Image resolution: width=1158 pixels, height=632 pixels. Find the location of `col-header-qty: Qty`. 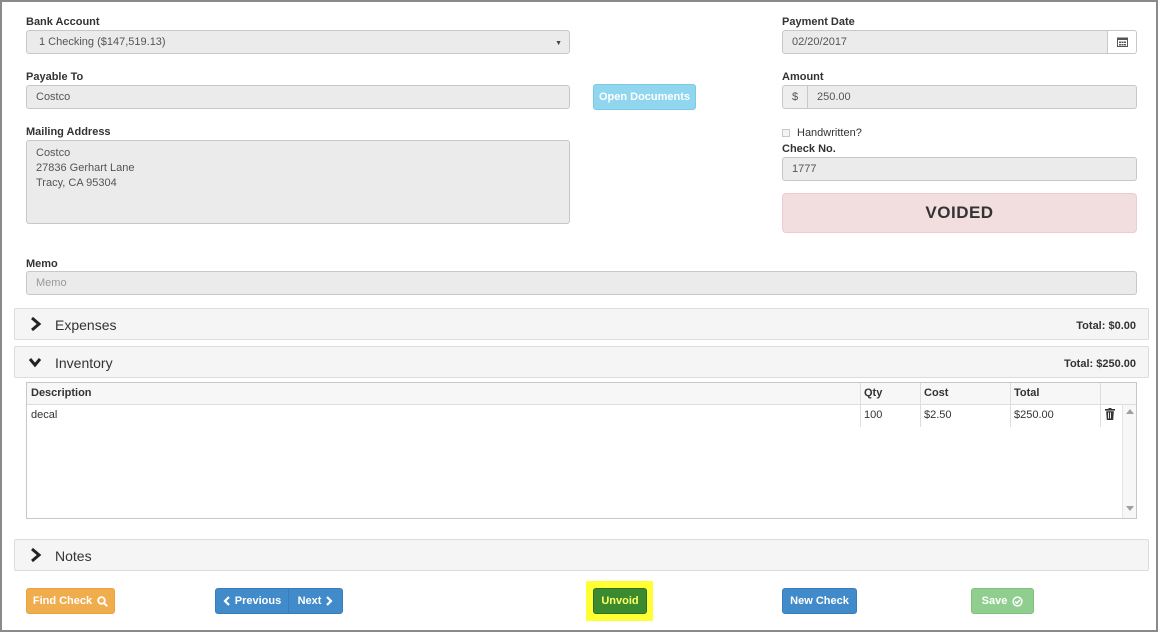

col-header-qty: Qty is located at coordinates (890, 393).